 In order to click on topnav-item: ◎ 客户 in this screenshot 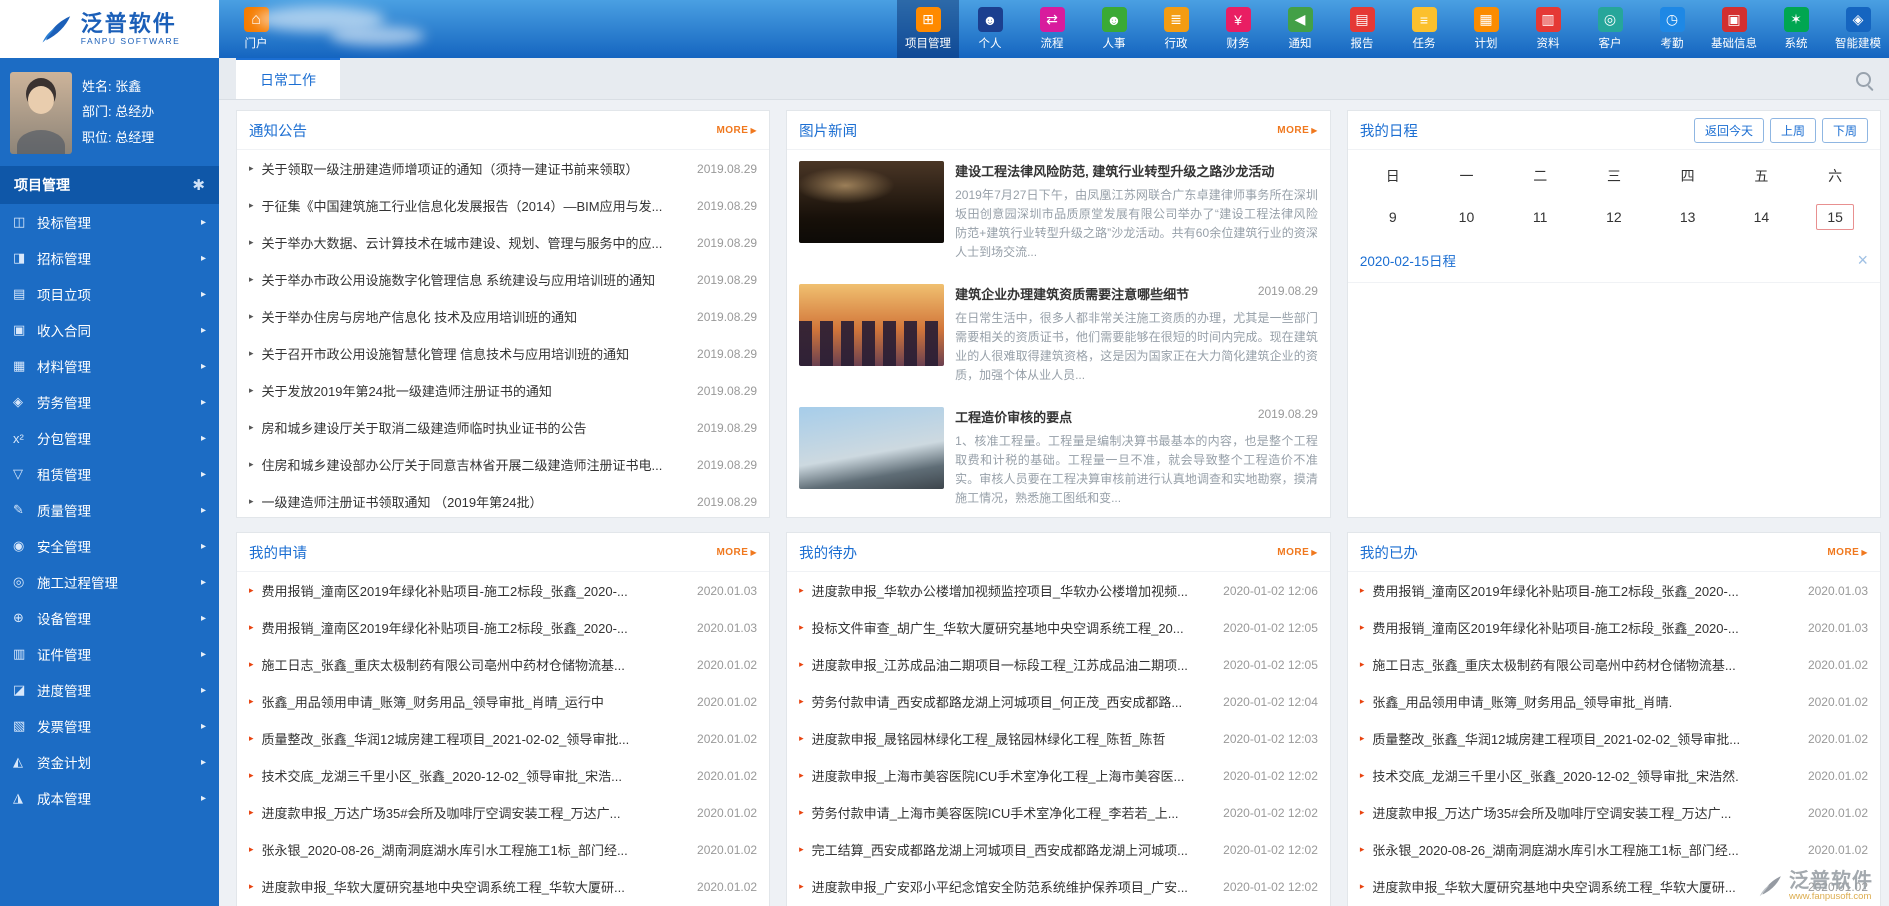, I will do `click(1610, 29)`.